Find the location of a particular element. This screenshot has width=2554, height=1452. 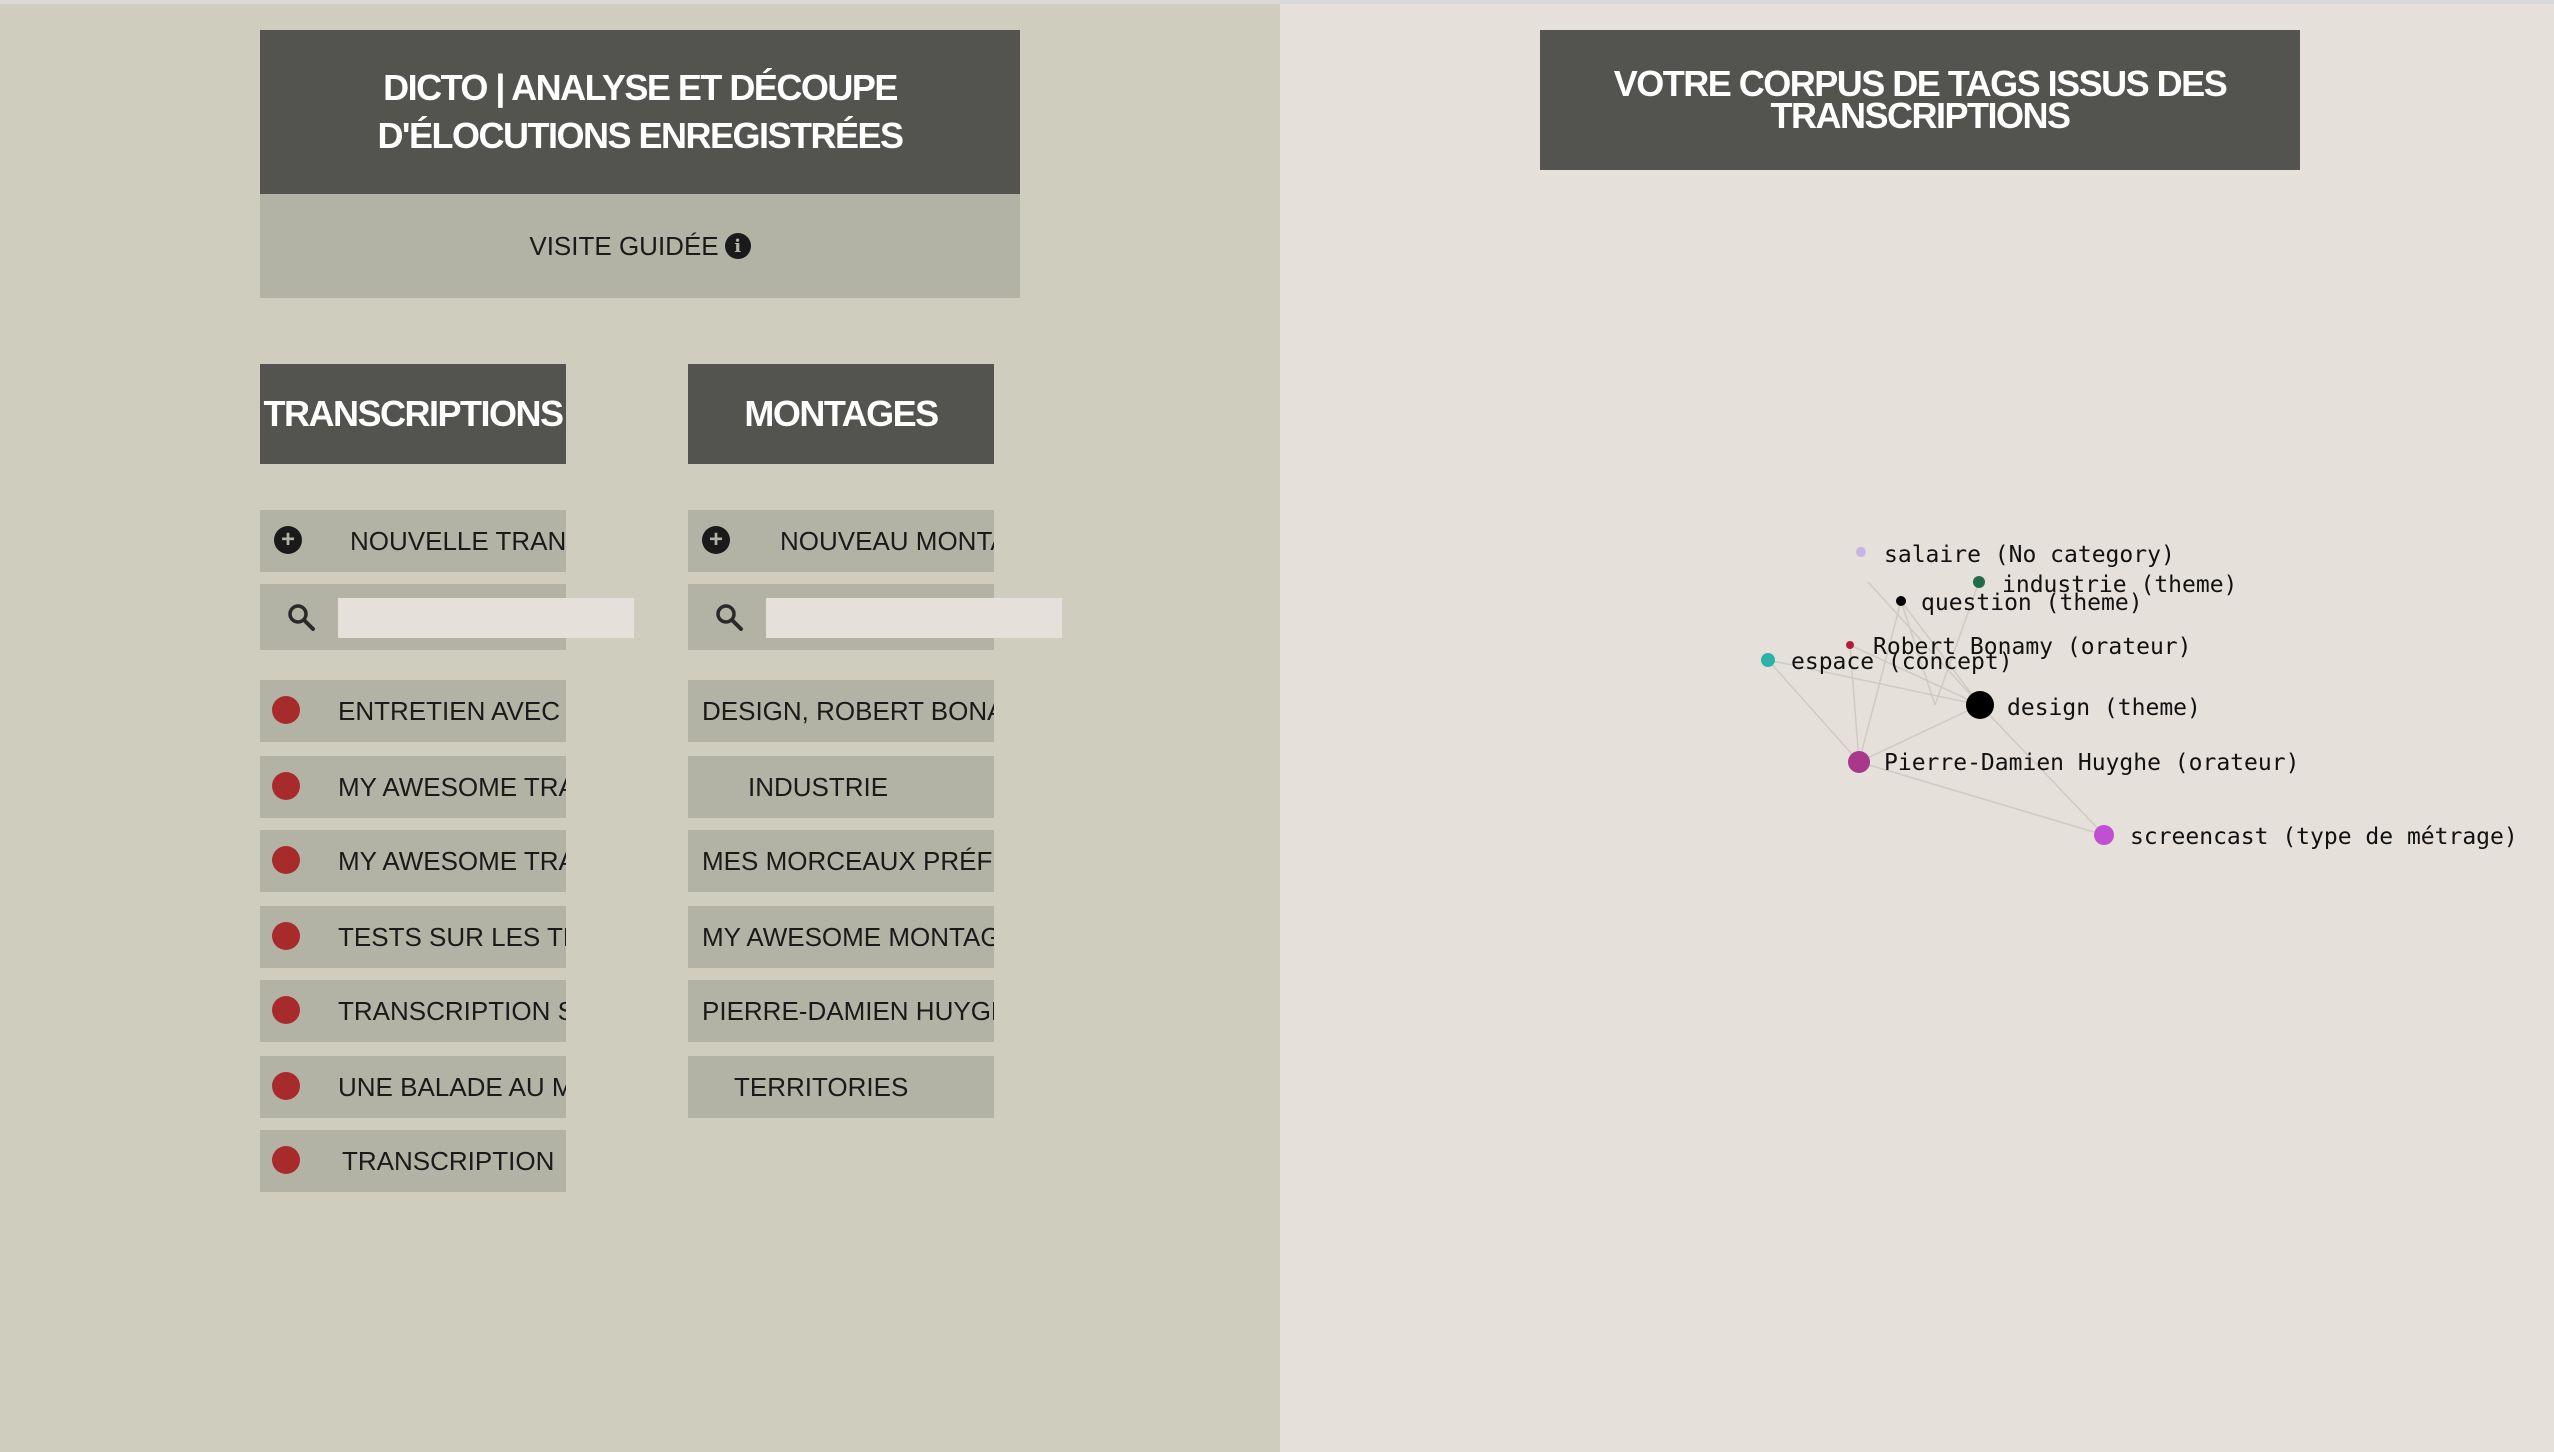

transcriptions-search-input is located at coordinates (486, 618).